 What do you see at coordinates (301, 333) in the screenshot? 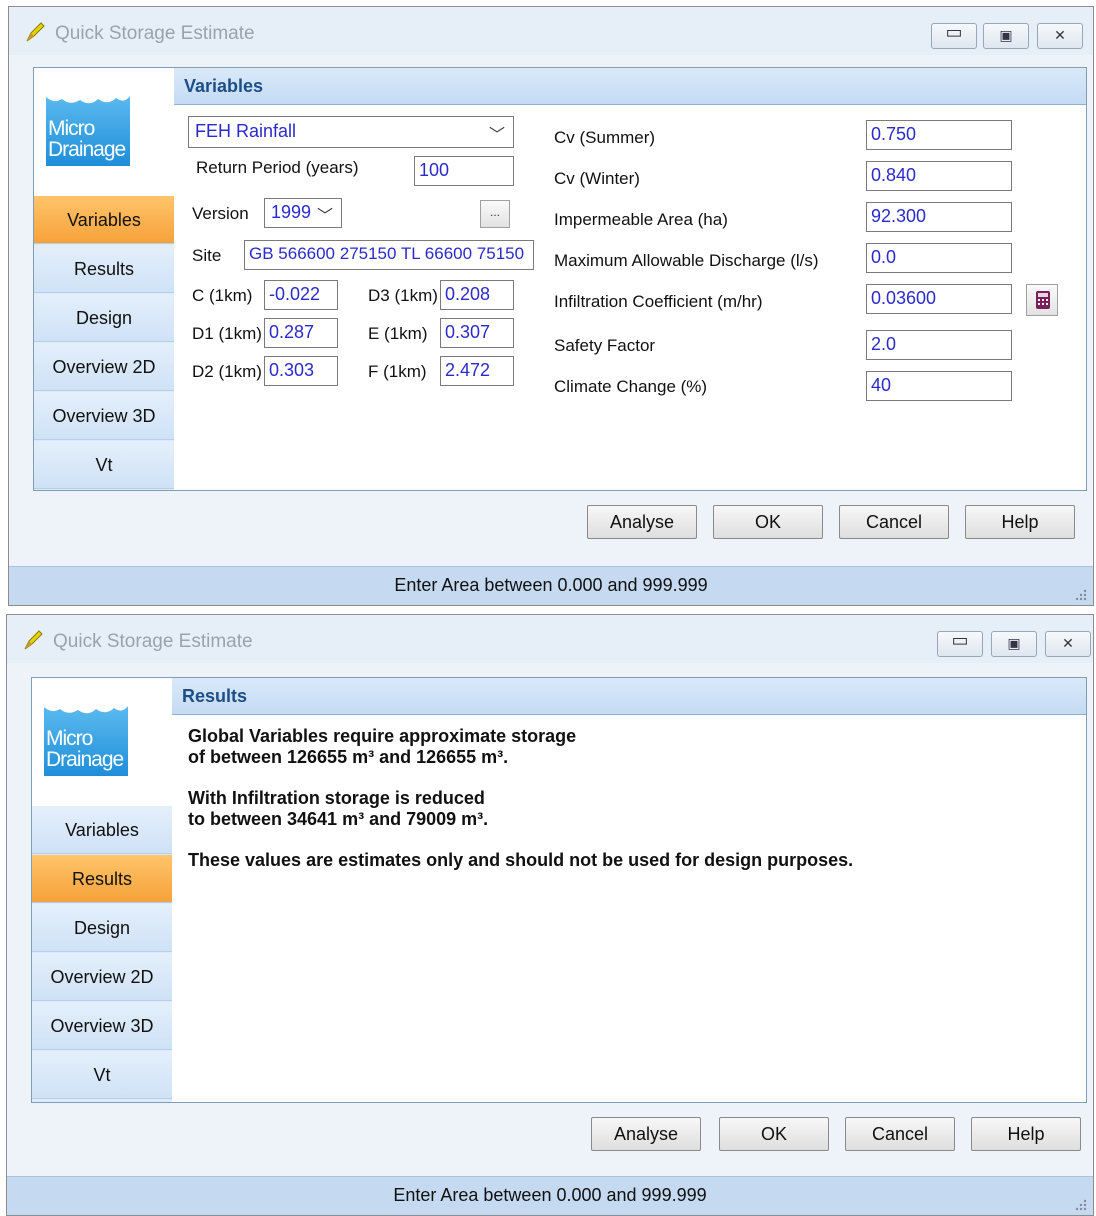
I see `d1-1km-input: 0.287` at bounding box center [301, 333].